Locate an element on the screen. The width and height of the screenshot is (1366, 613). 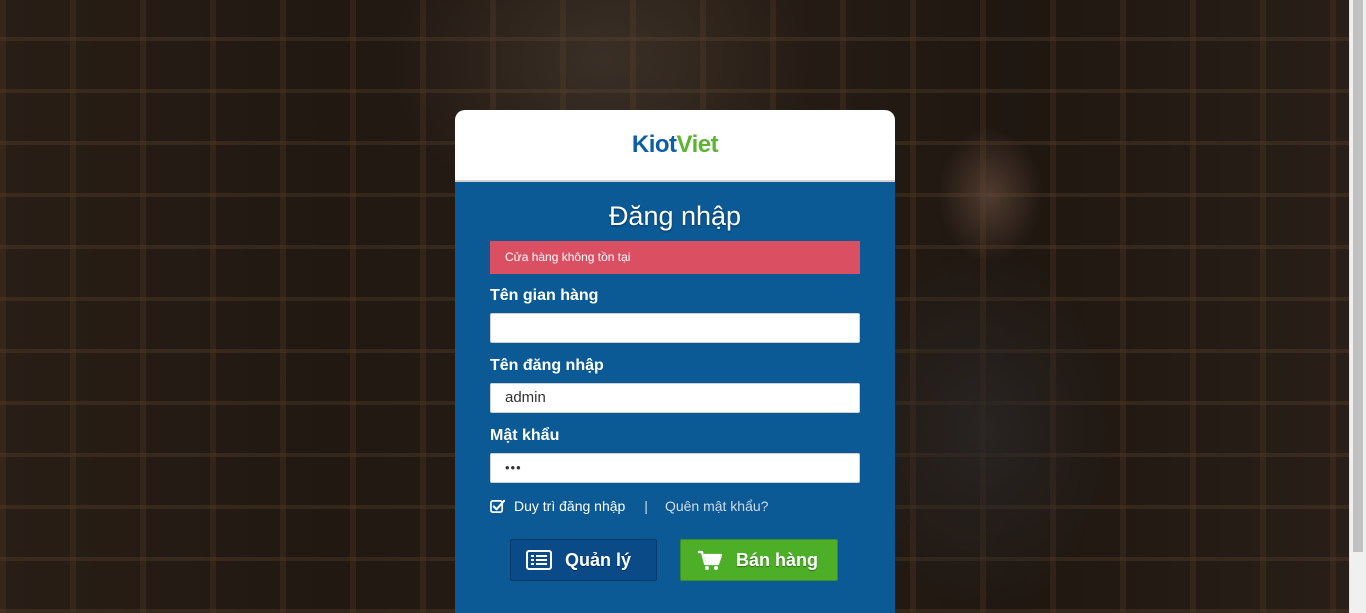
kiotviet-logo: KiotViet is located at coordinates (675, 145).